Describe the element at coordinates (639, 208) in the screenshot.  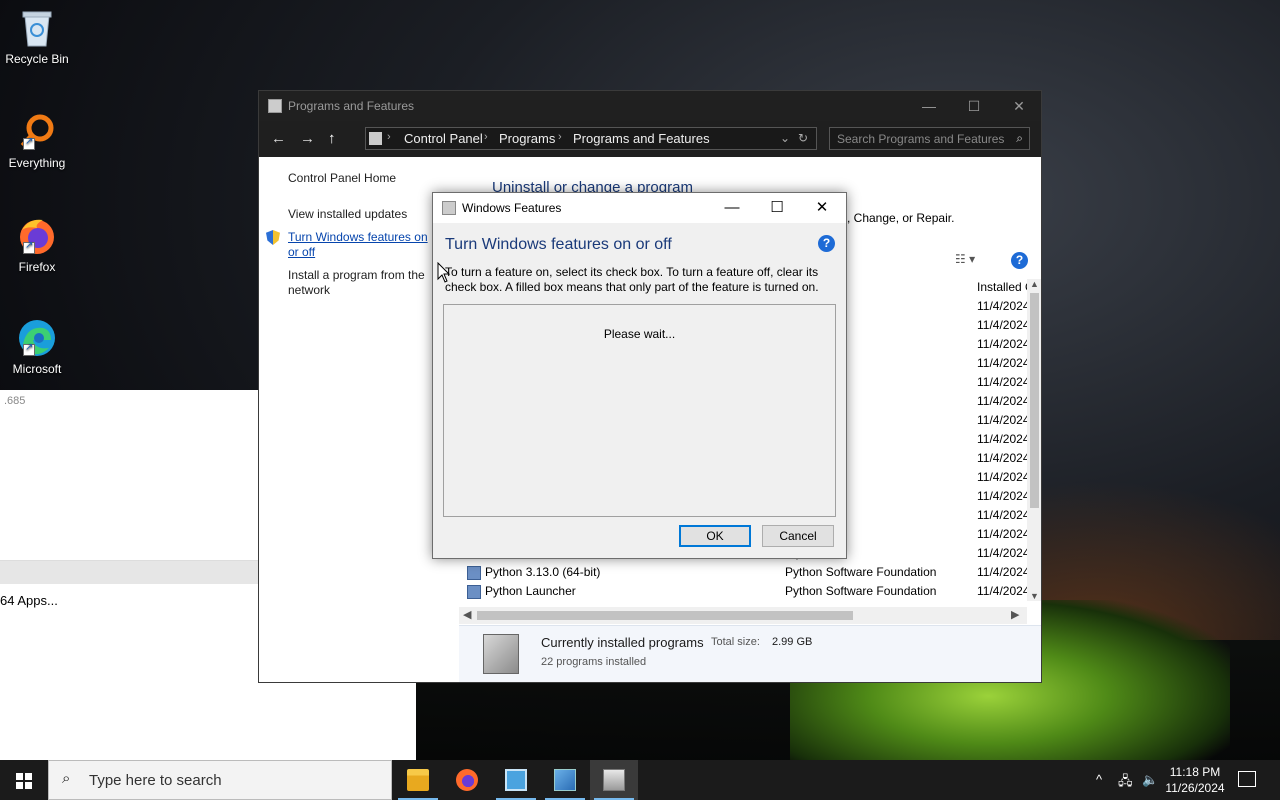
I see `dialog-title-bar: Windows Features — ☐ ✕` at that location.